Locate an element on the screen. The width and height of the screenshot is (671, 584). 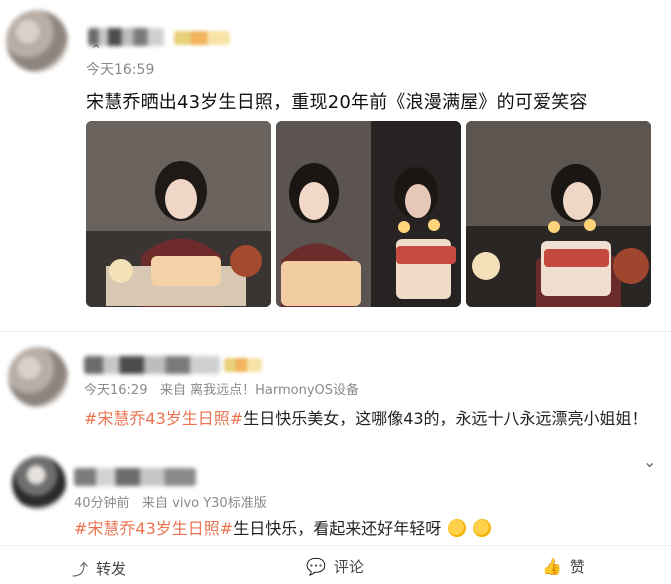
post-title: 宋慧乔晒出43岁生日照，重现20年前《浪漫满屋》的可爱笑容 is located at coordinates (337, 102).